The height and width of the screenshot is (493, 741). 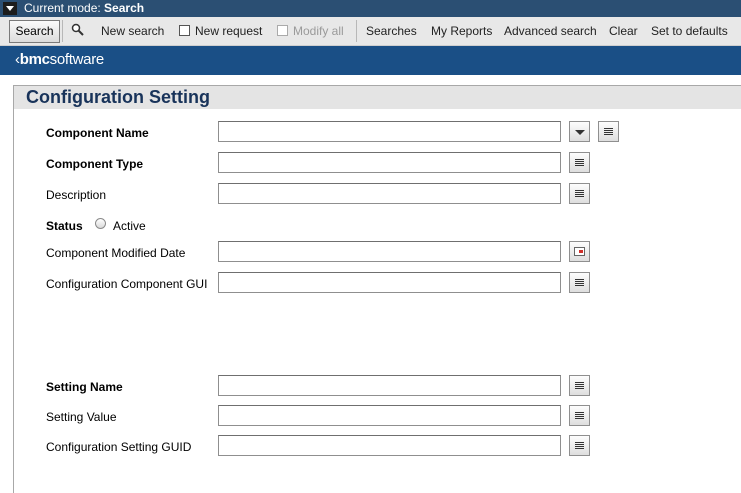 I want to click on status-active-label: Active, so click(x=129, y=226).